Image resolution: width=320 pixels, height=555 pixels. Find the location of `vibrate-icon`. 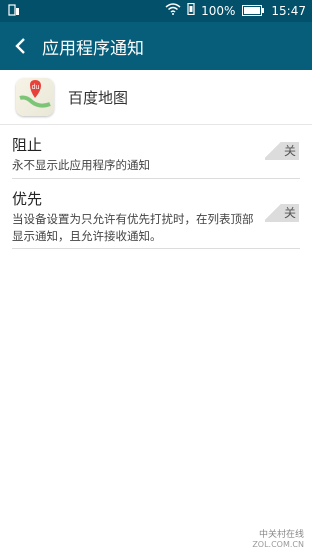

vibrate-icon is located at coordinates (191, 10).